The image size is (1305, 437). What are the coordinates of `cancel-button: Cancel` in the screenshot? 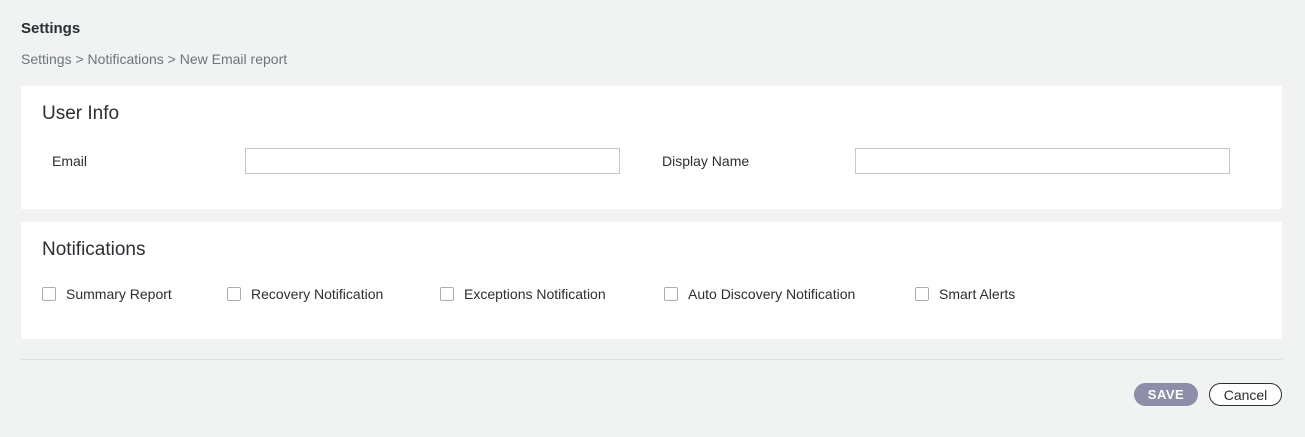 It's located at (1245, 394).